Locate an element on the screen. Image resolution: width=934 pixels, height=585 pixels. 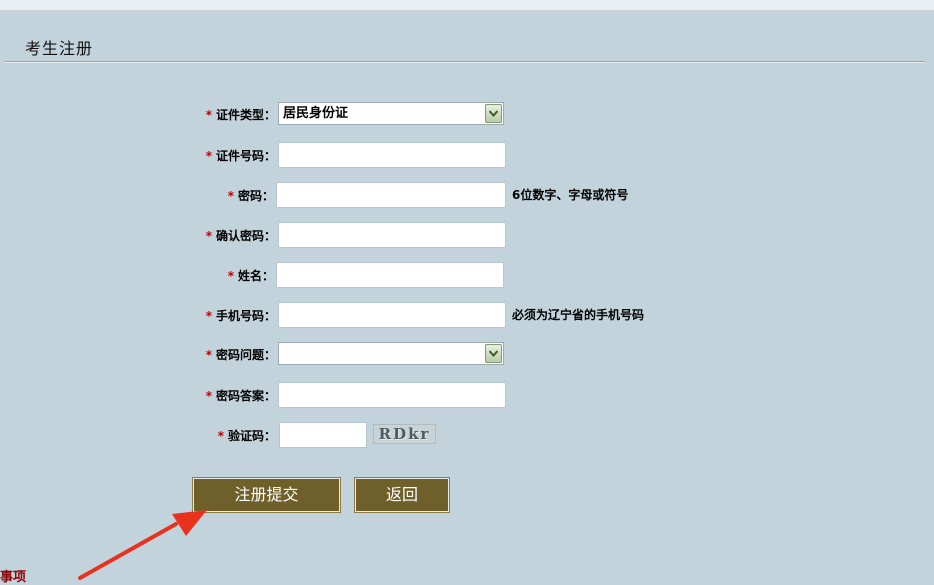
id-type-label: * 证件类型： is located at coordinates (238, 115).